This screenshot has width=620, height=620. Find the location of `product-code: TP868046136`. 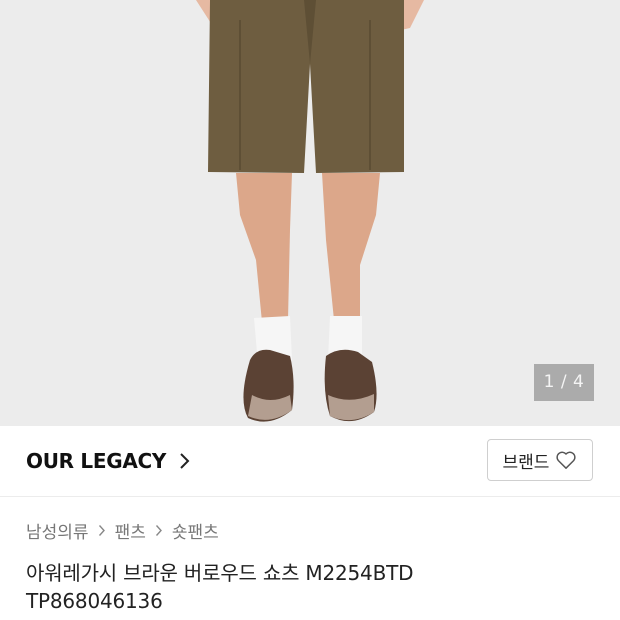

product-code: TP868046136 is located at coordinates (94, 601).